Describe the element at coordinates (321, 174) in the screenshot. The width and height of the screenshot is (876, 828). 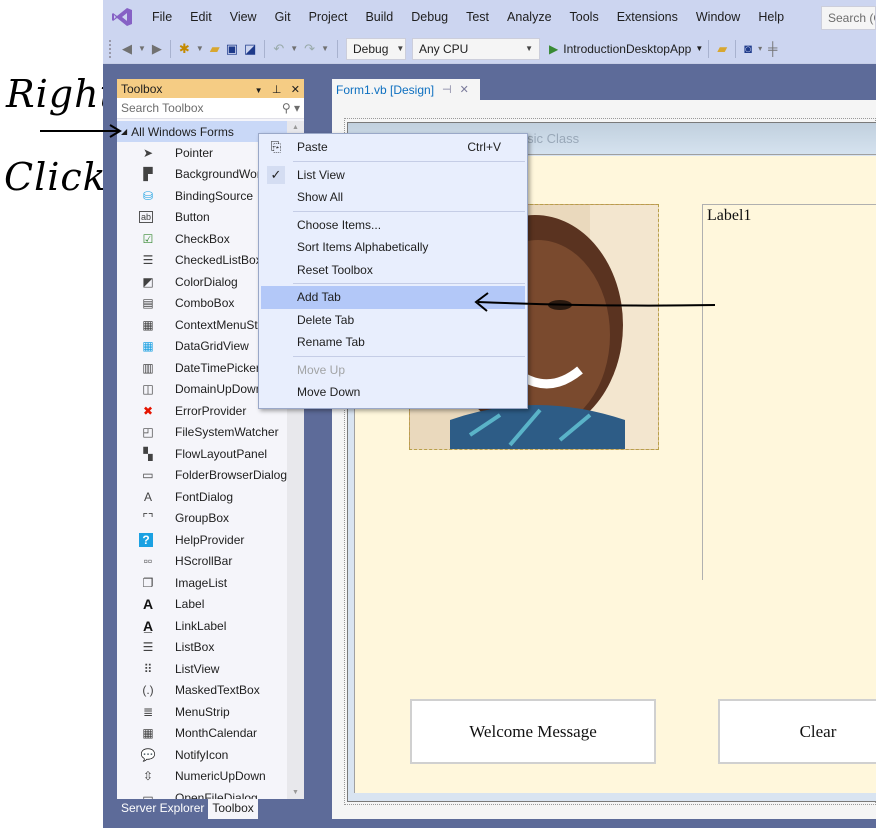
I see `context-menu-item-label: List View` at that location.